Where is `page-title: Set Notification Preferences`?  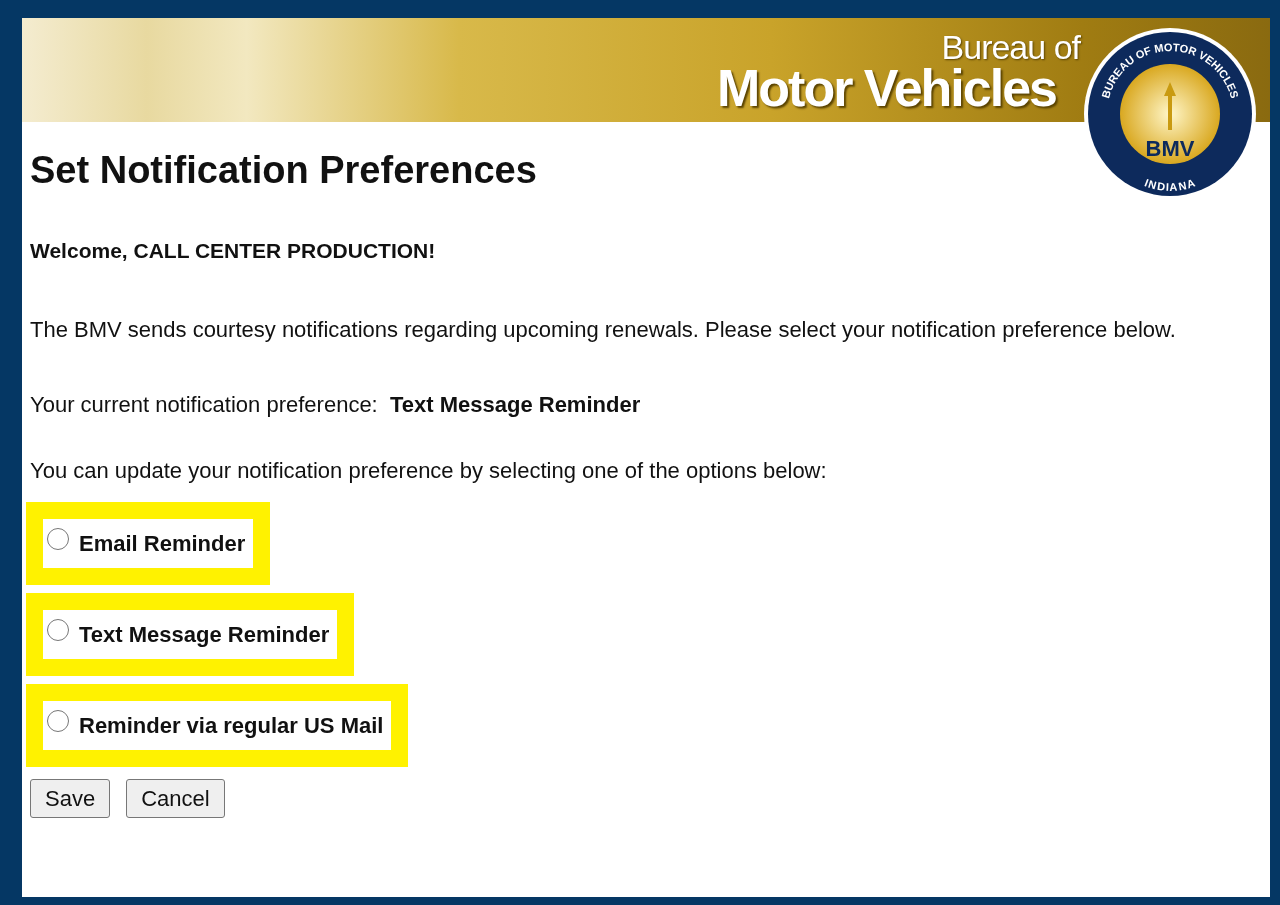 page-title: Set Notification Preferences is located at coordinates (283, 170).